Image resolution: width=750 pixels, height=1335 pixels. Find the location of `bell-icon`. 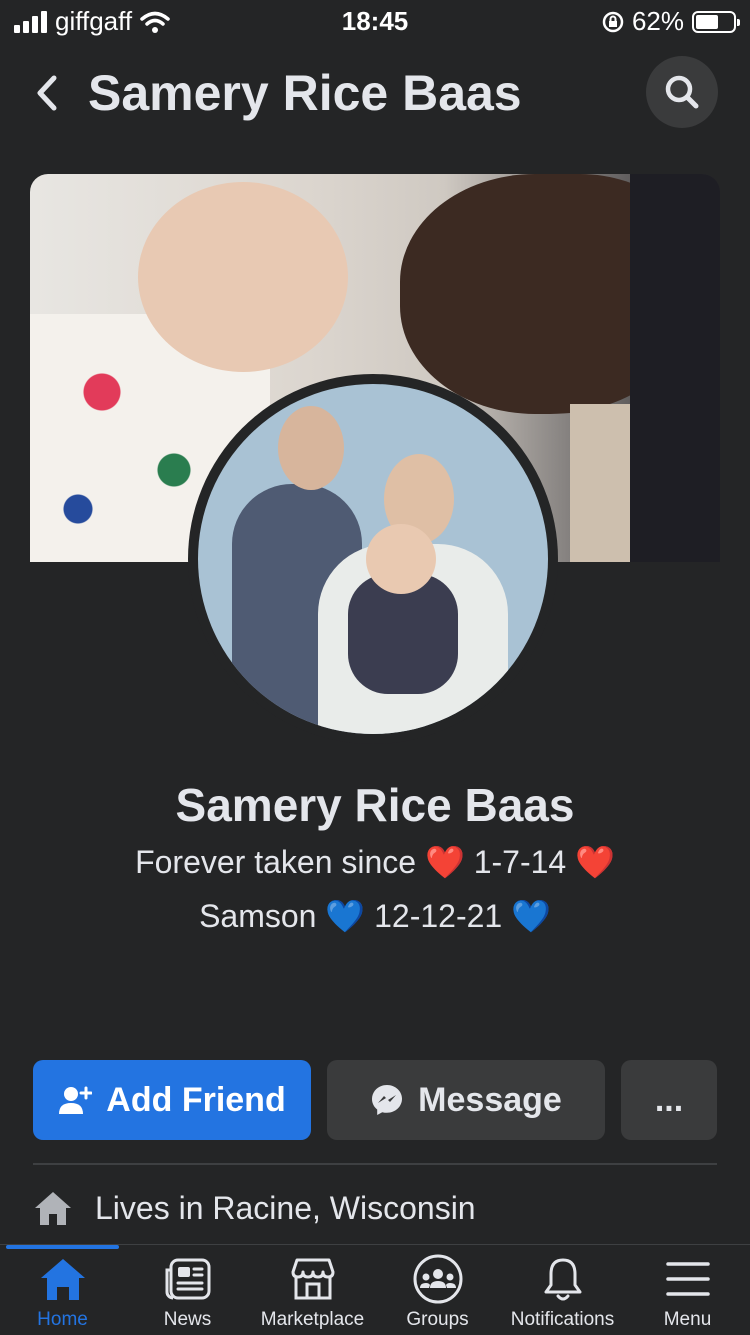

bell-icon is located at coordinates (562, 1279).